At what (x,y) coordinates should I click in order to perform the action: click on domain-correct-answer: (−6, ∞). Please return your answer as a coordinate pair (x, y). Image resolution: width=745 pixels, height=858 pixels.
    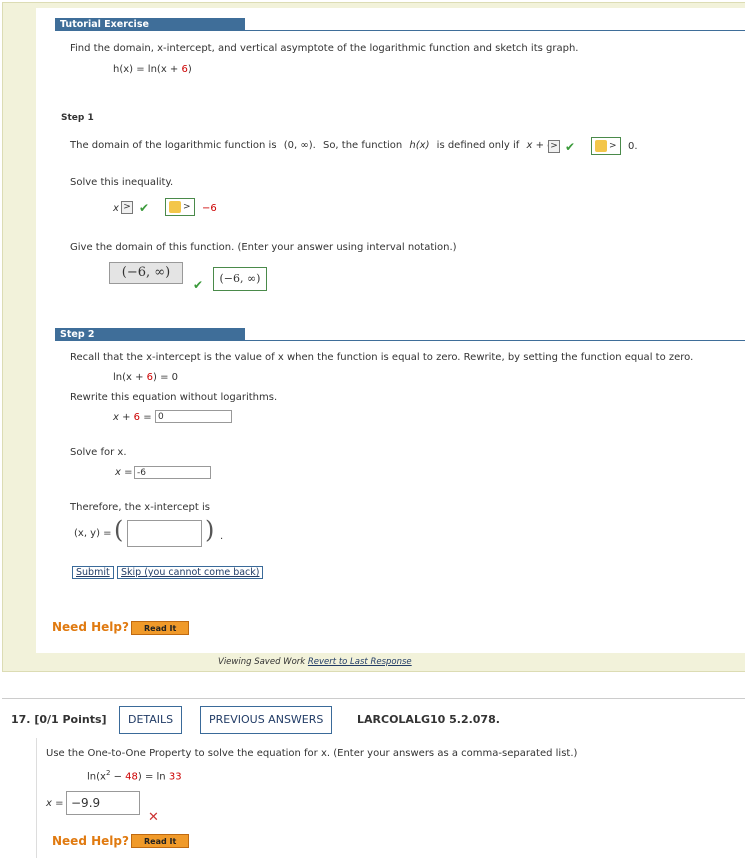
    Looking at the image, I should click on (240, 279).